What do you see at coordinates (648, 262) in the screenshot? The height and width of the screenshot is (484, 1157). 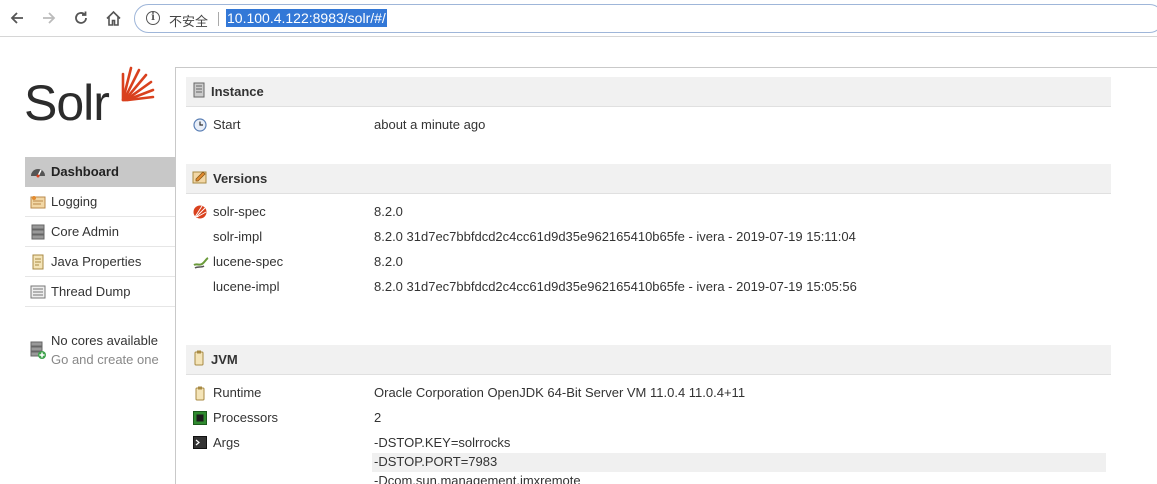 I see `versions-row-lucene-spec: lucene-spec 8.2.0` at bounding box center [648, 262].